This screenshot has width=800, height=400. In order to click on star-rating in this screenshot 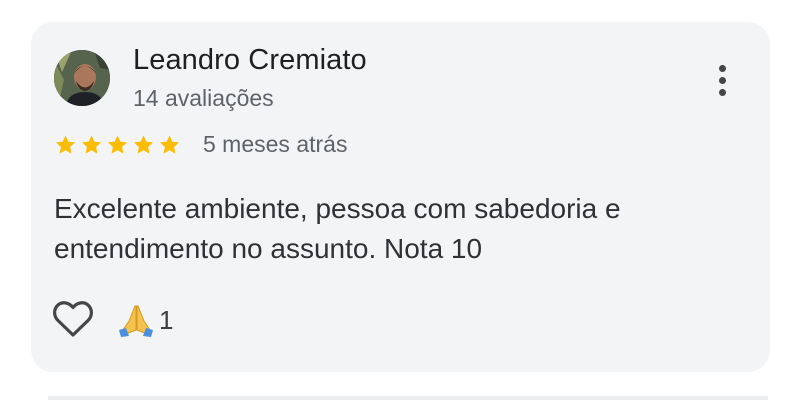, I will do `click(117, 145)`.